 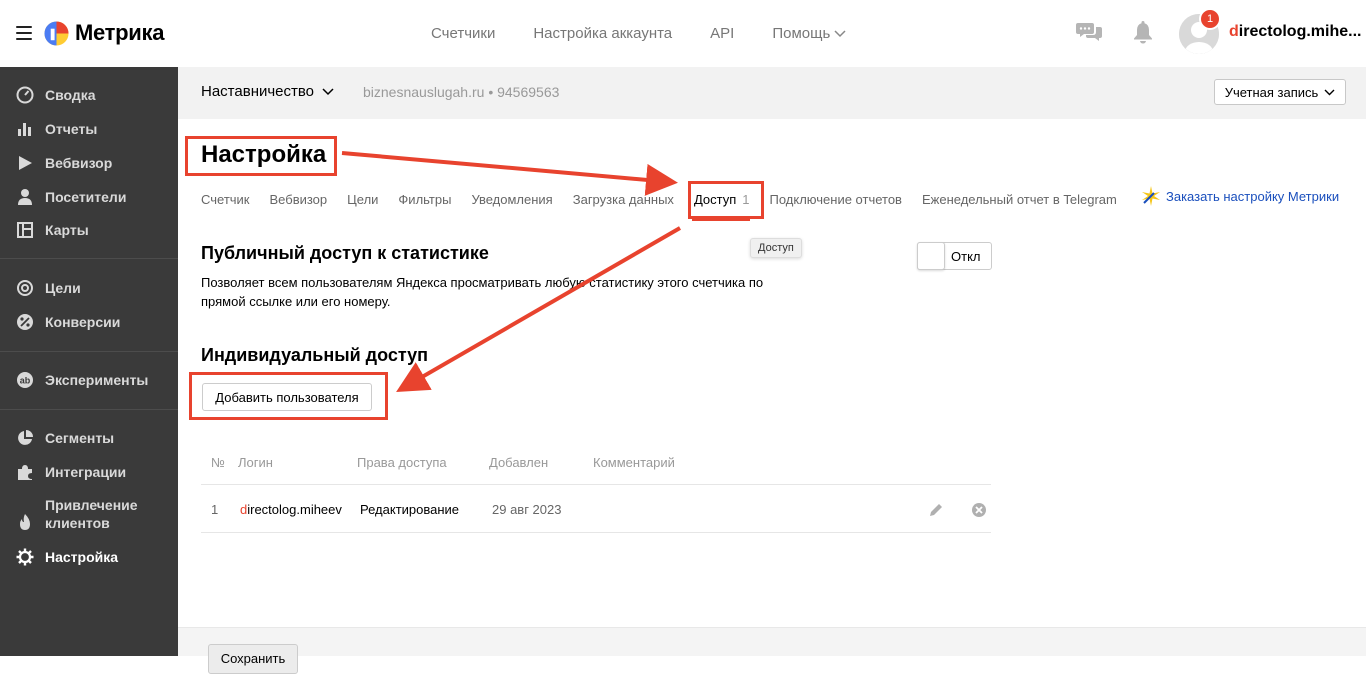 What do you see at coordinates (25, 557) in the screenshot?
I see `gear-icon` at bounding box center [25, 557].